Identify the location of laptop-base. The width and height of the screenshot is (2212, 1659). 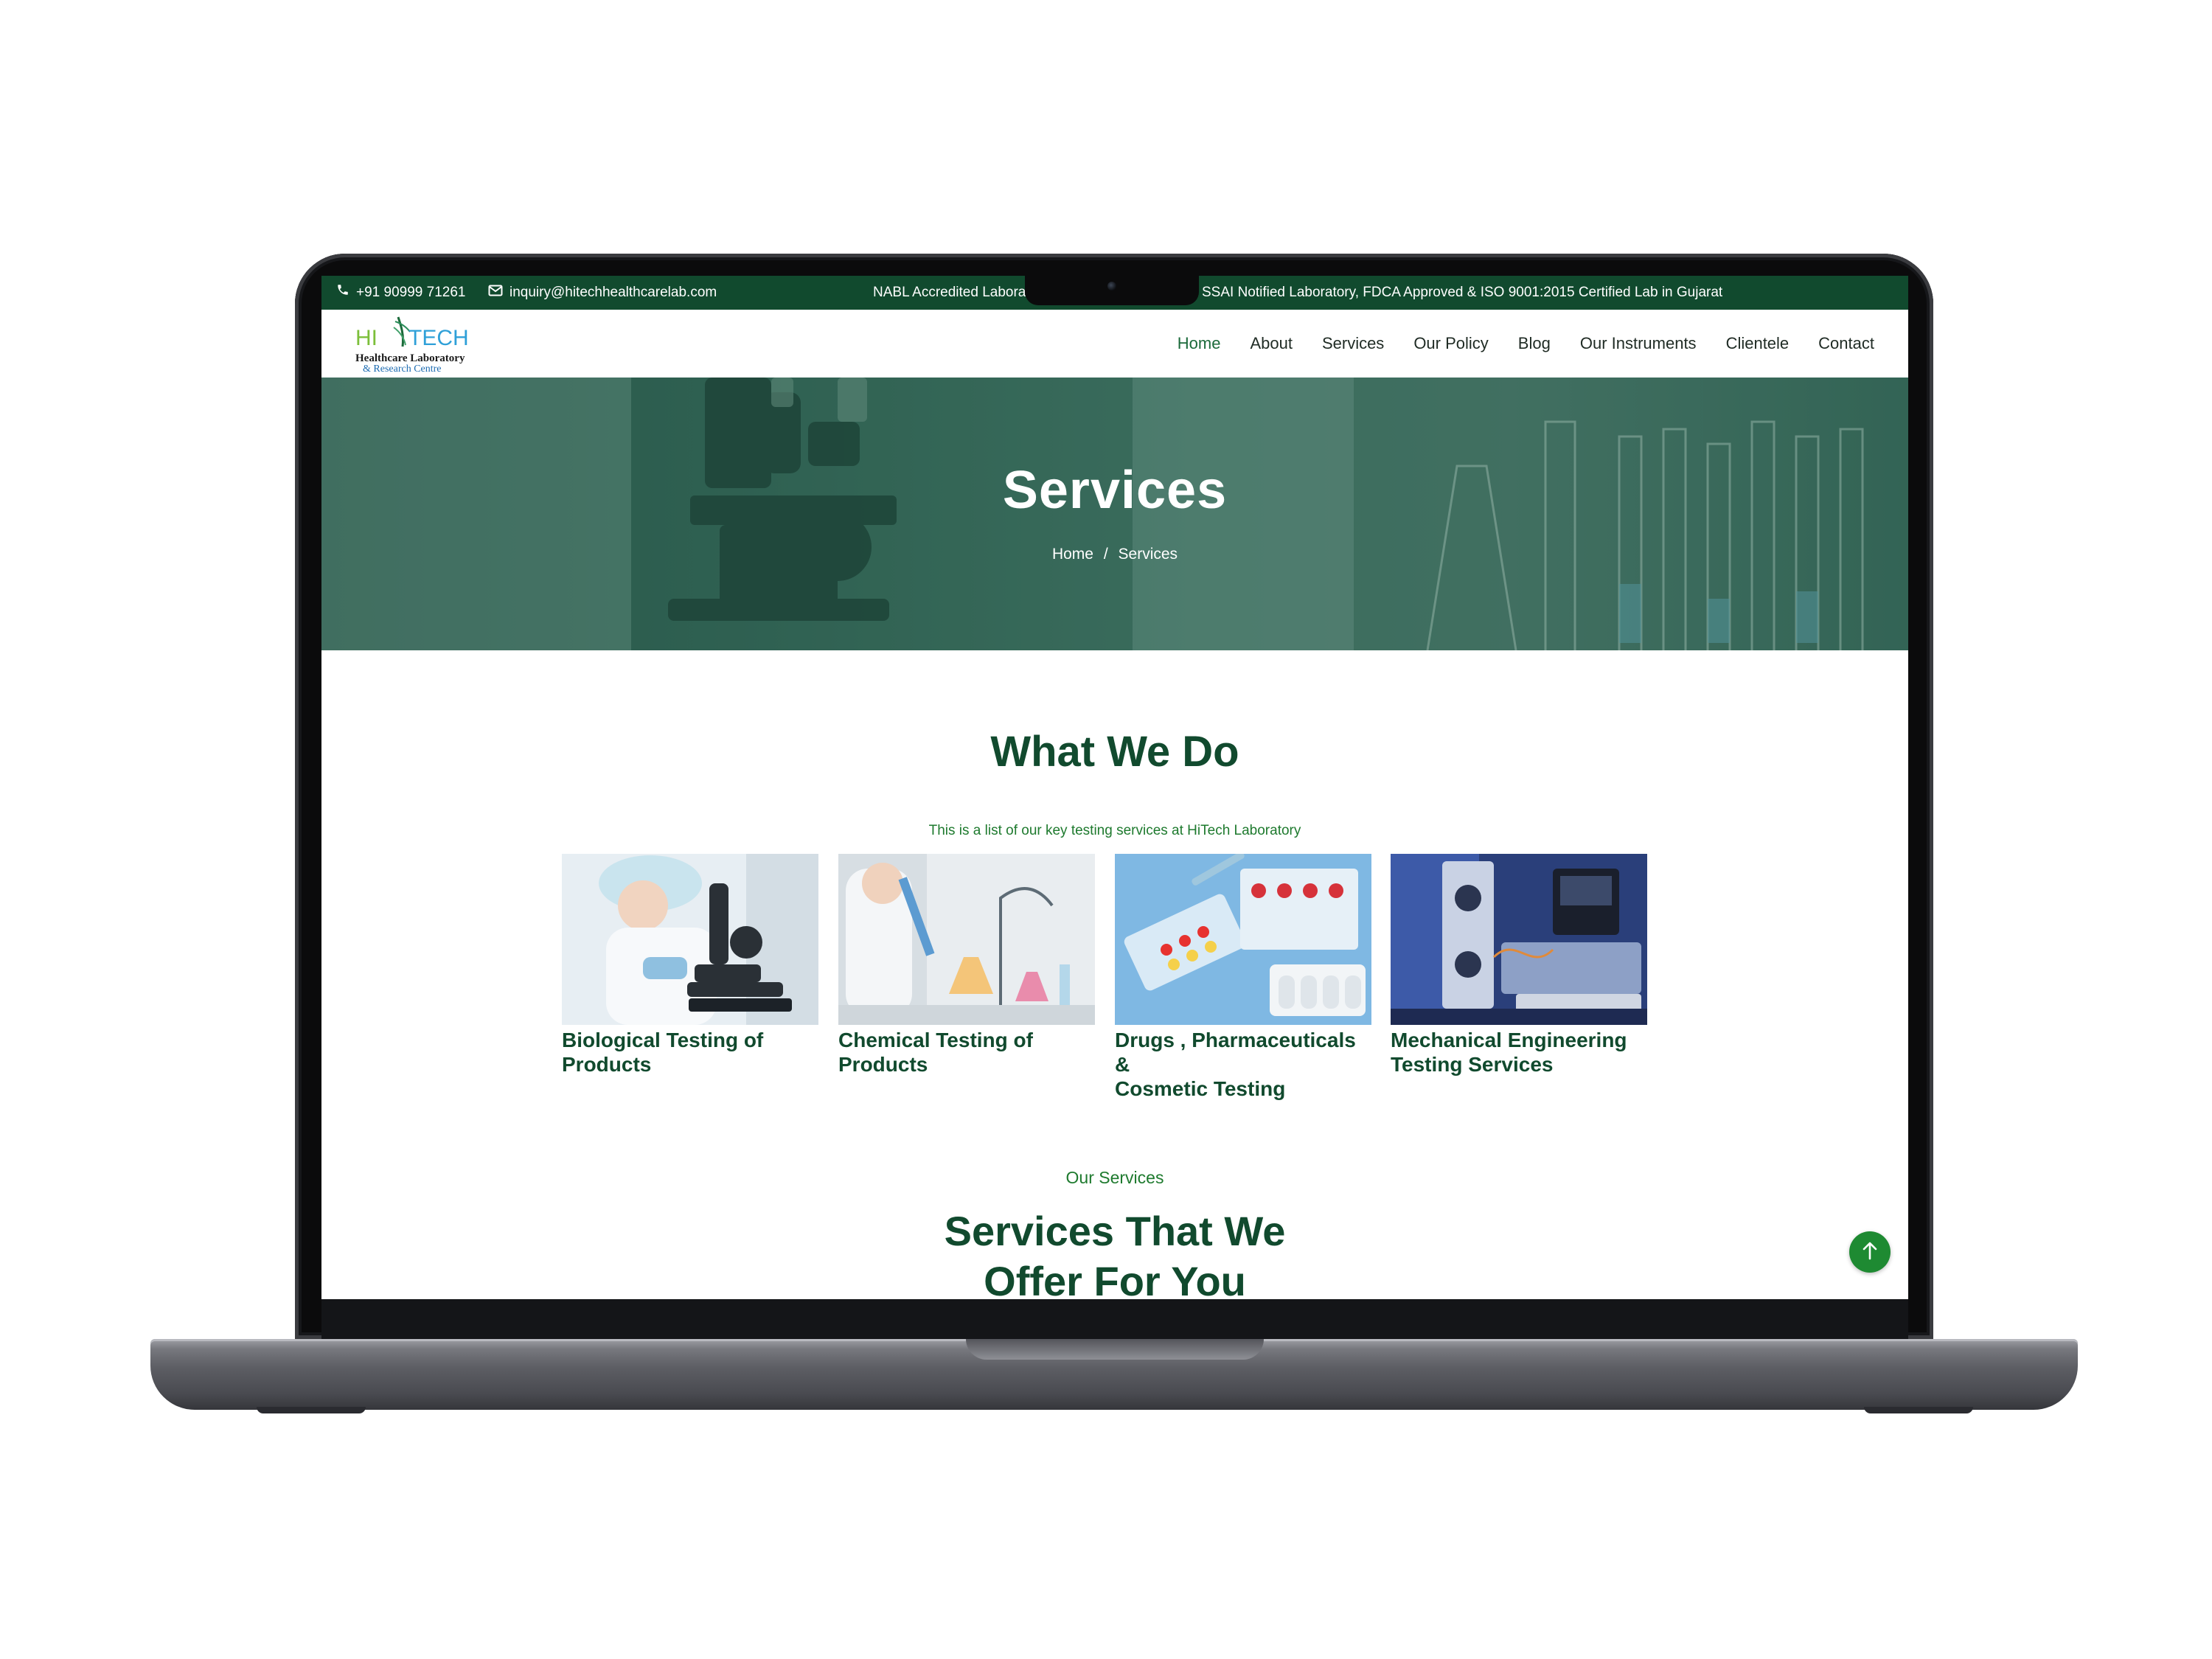
(1114, 1374).